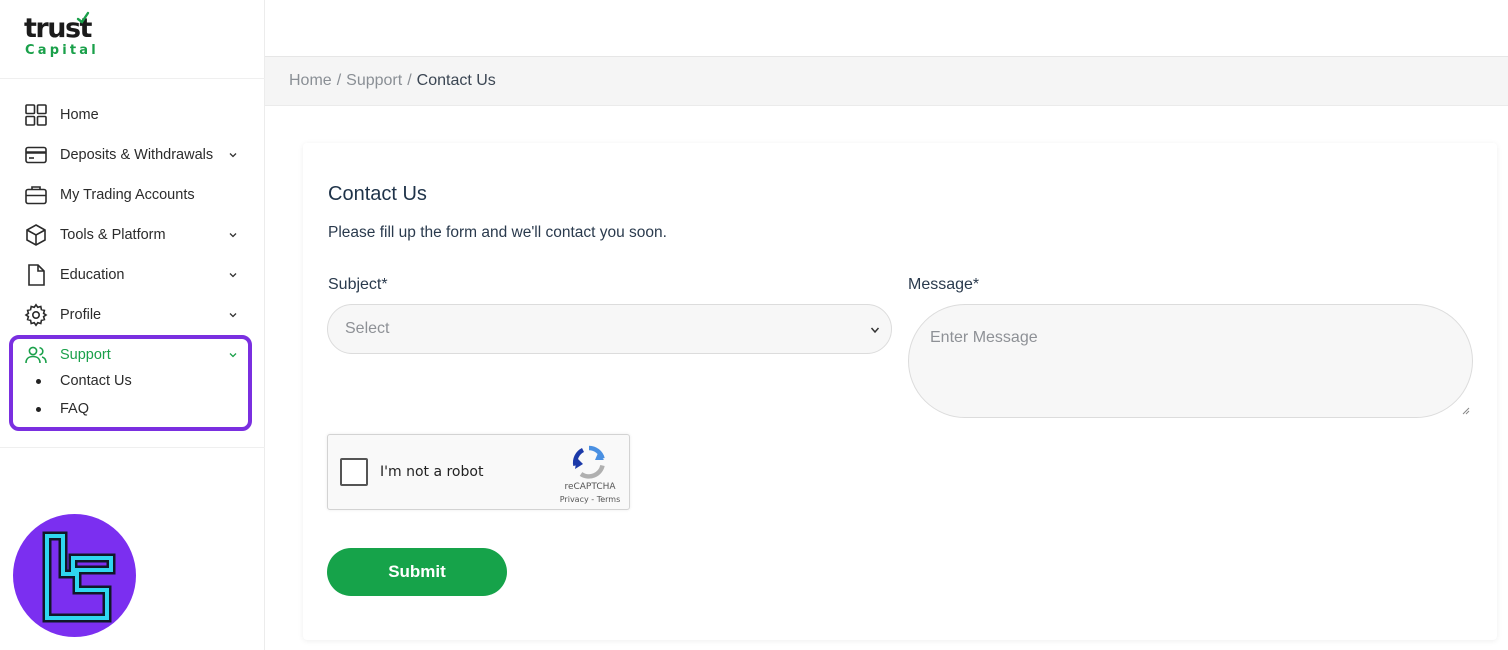 The height and width of the screenshot is (650, 1508). What do you see at coordinates (354, 472) in the screenshot?
I see `captcha-checkbox` at bounding box center [354, 472].